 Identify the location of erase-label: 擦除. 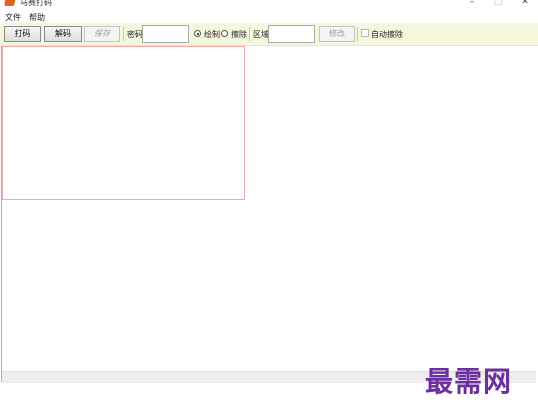
(239, 34).